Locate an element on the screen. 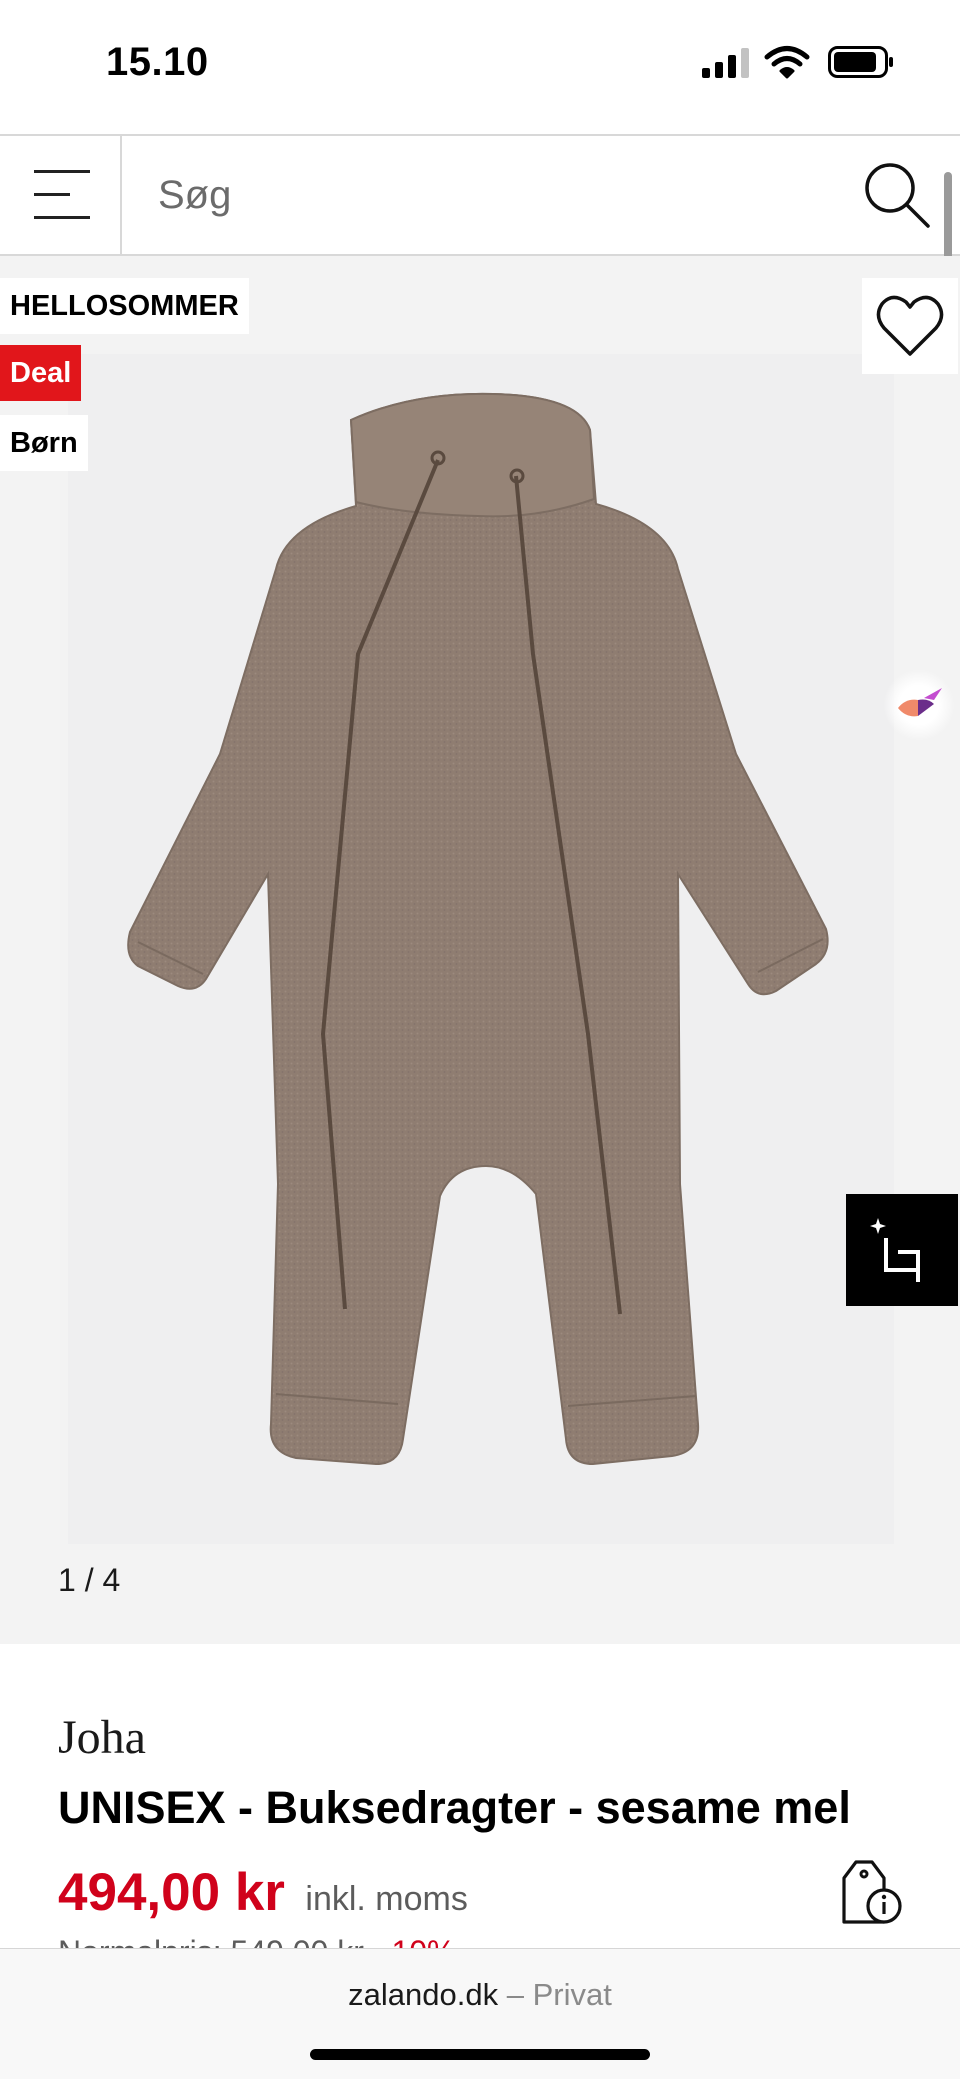  url-domain: zalando.dk is located at coordinates (423, 1994).